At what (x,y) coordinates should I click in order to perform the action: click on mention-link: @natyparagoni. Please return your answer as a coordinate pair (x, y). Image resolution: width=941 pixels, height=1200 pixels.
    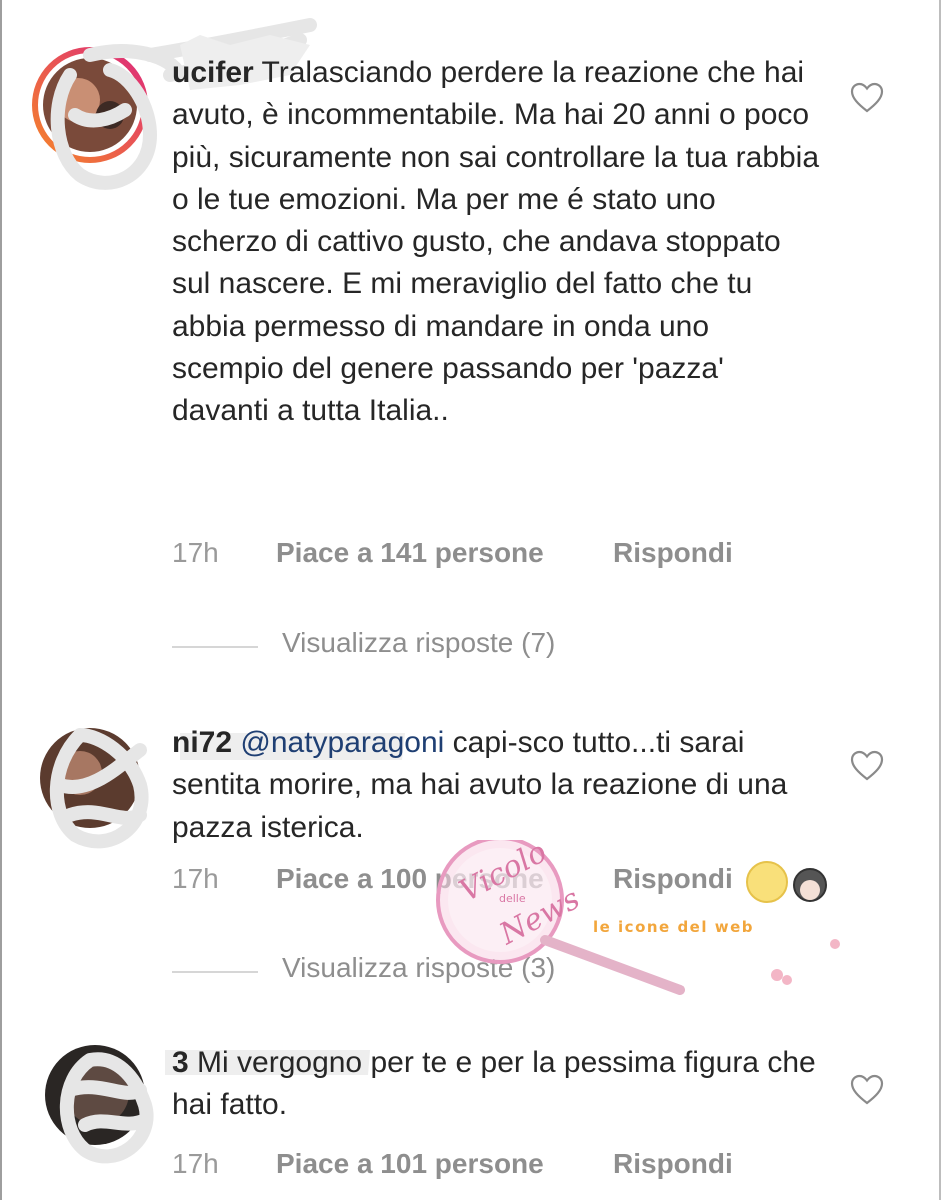
    Looking at the image, I should click on (342, 742).